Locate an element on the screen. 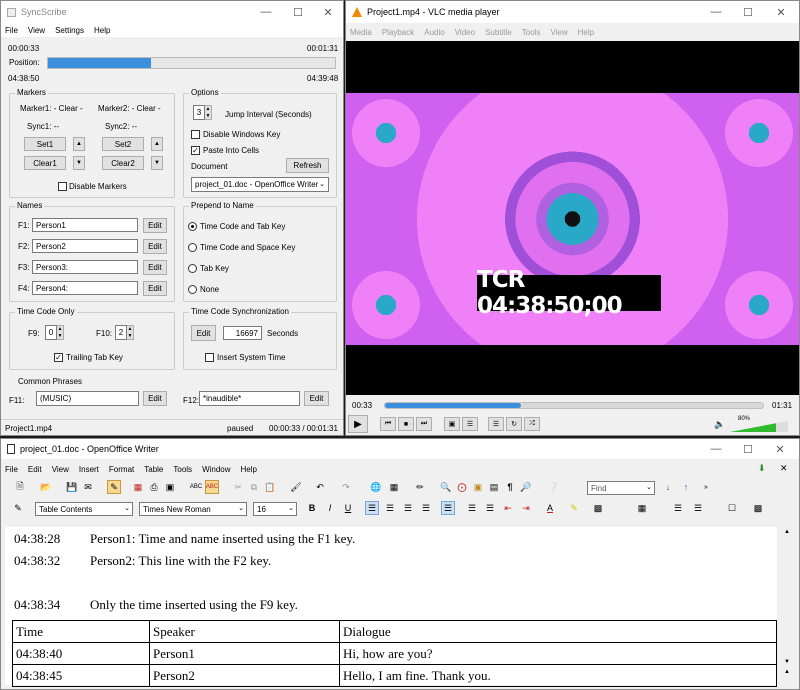 This screenshot has height=690, width=800. trailing-tab-checkbox: ✓ is located at coordinates (58, 357).